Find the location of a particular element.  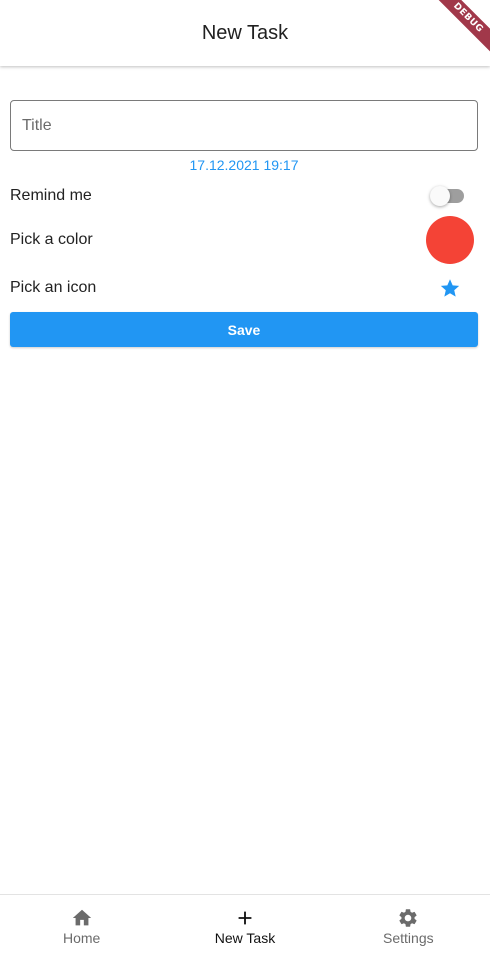

color-label: Pick a color is located at coordinates (51, 239).